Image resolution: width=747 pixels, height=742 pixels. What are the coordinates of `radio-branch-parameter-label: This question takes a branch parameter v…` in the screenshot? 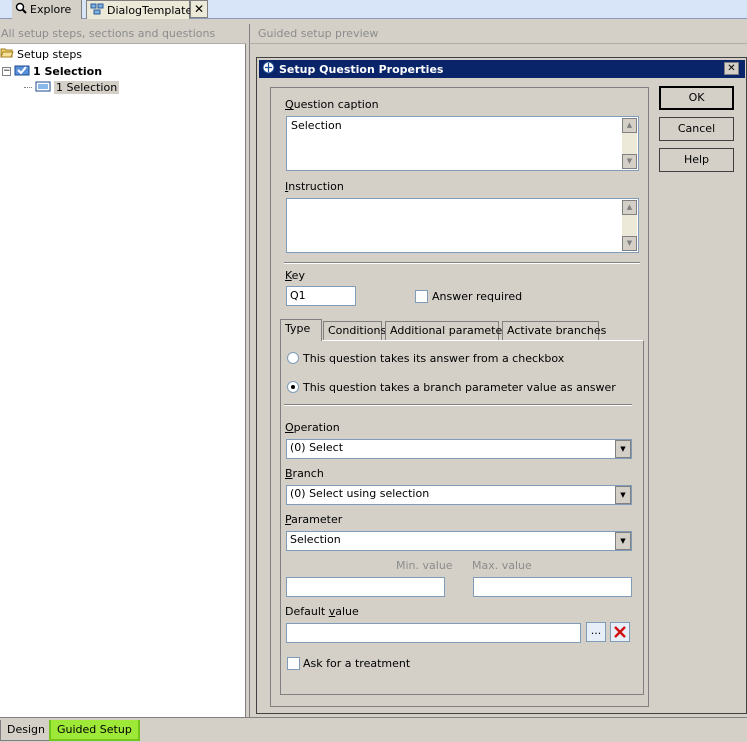 It's located at (459, 387).